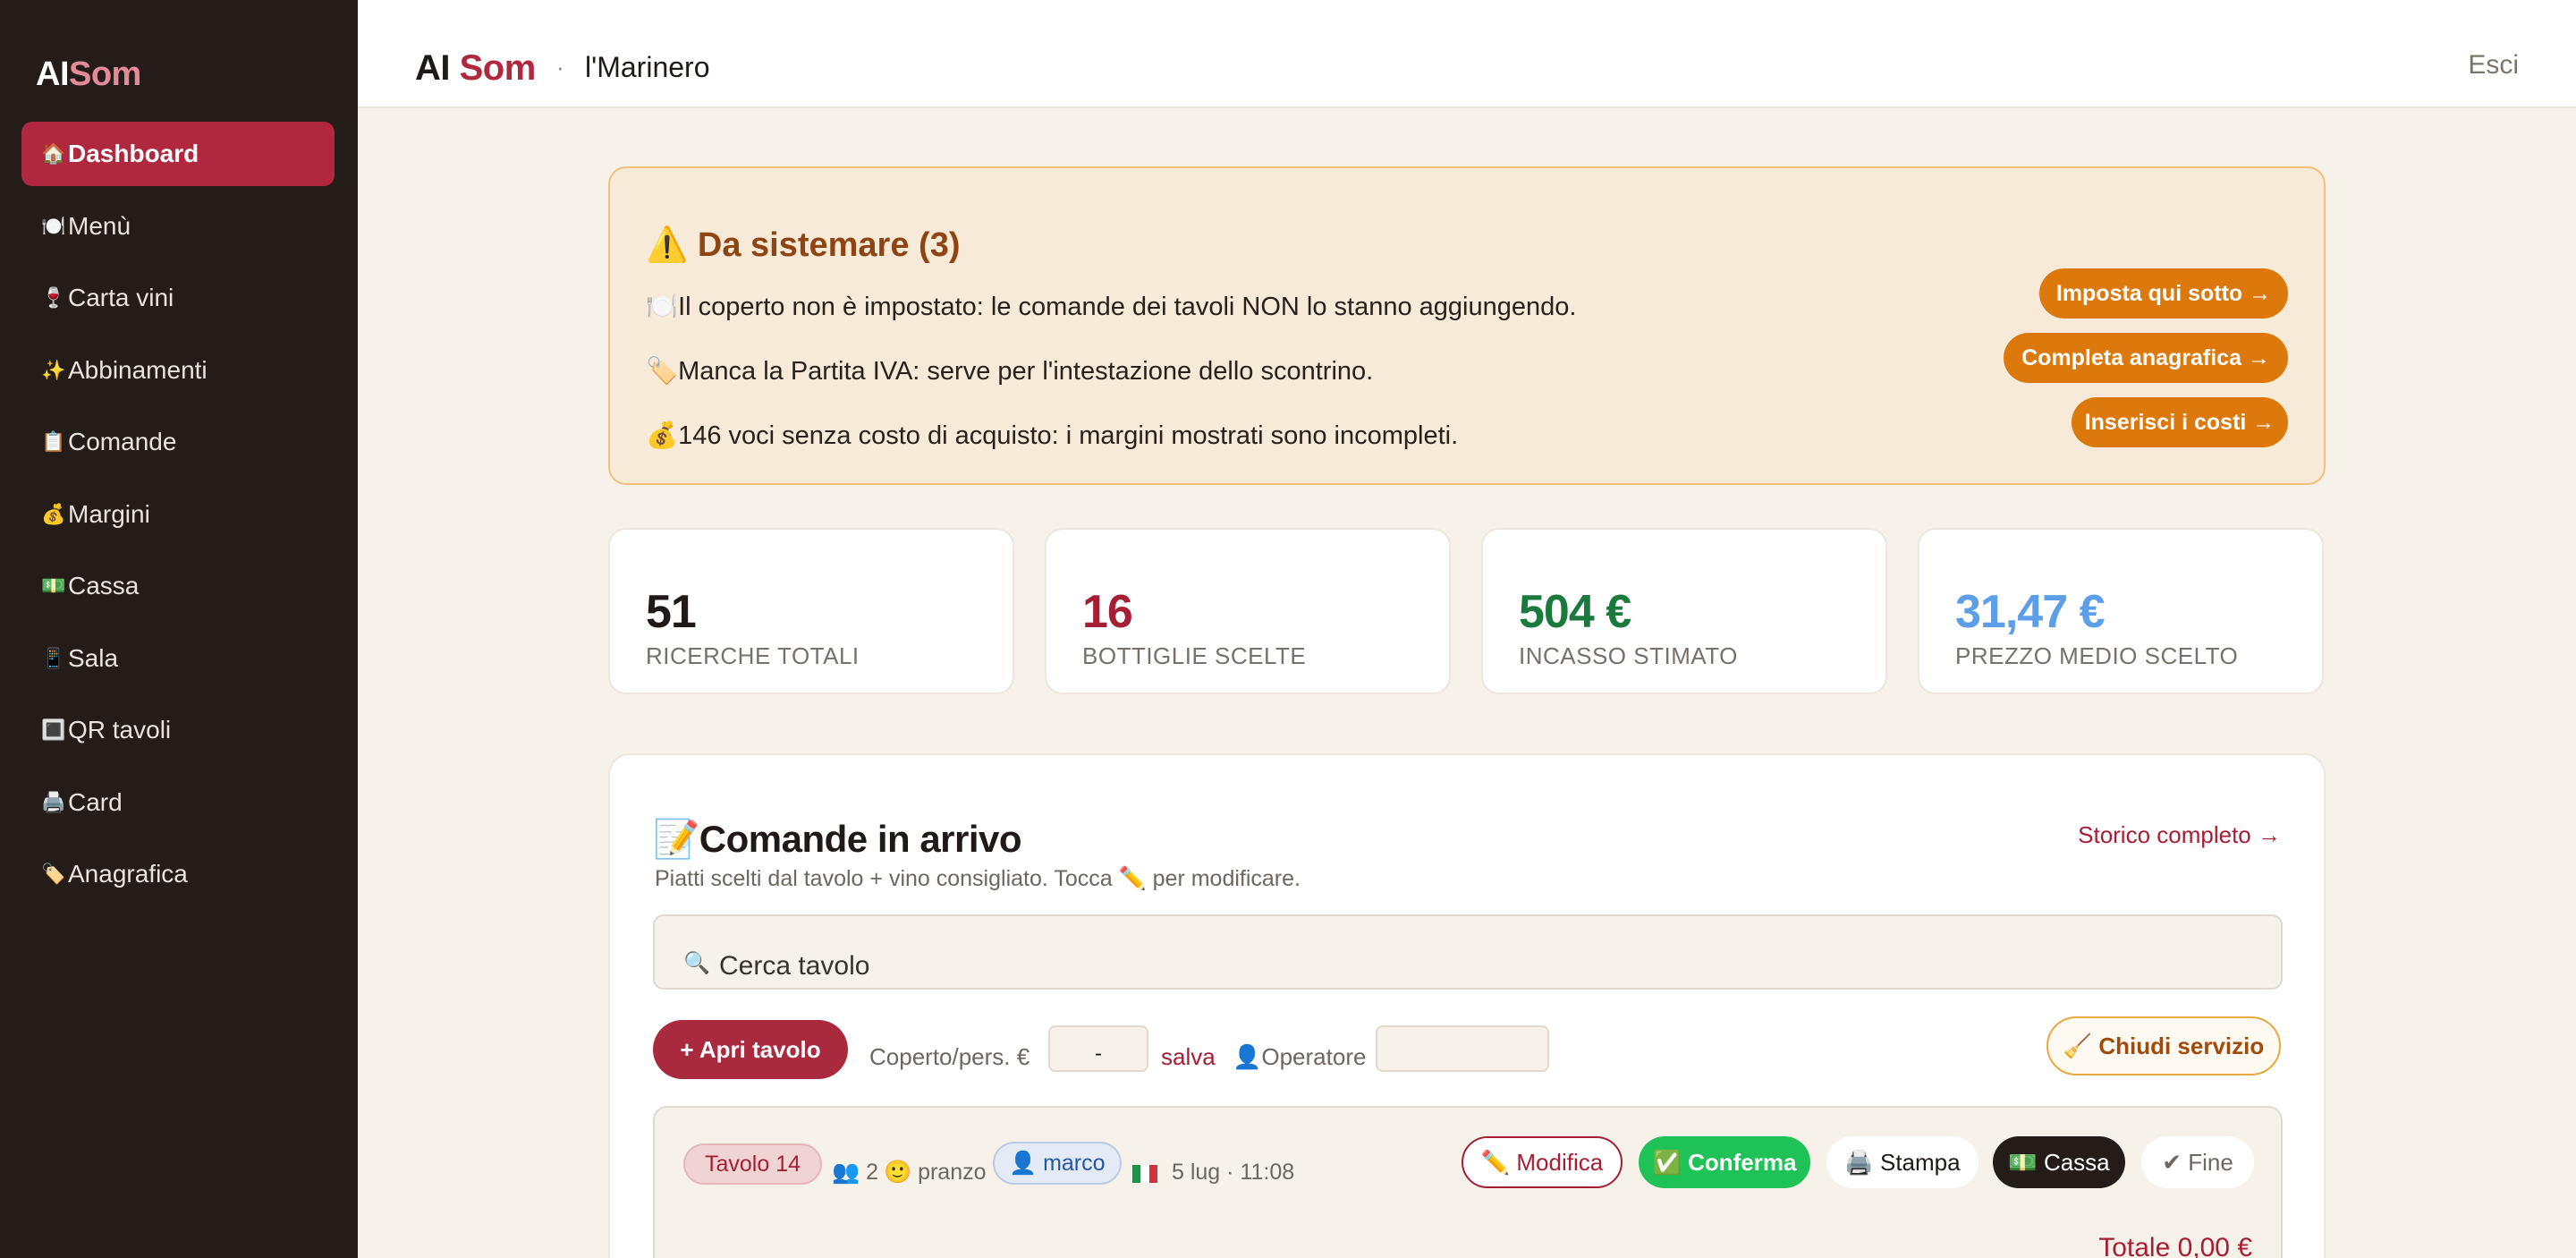 This screenshot has width=2576, height=1258. What do you see at coordinates (1188, 1057) in the screenshot?
I see `save-cover-link: salva` at bounding box center [1188, 1057].